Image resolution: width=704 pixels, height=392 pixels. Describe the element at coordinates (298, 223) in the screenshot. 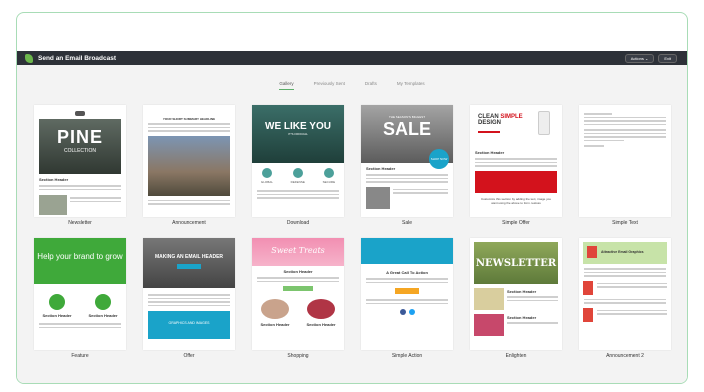

I see `template-name: Download` at that location.